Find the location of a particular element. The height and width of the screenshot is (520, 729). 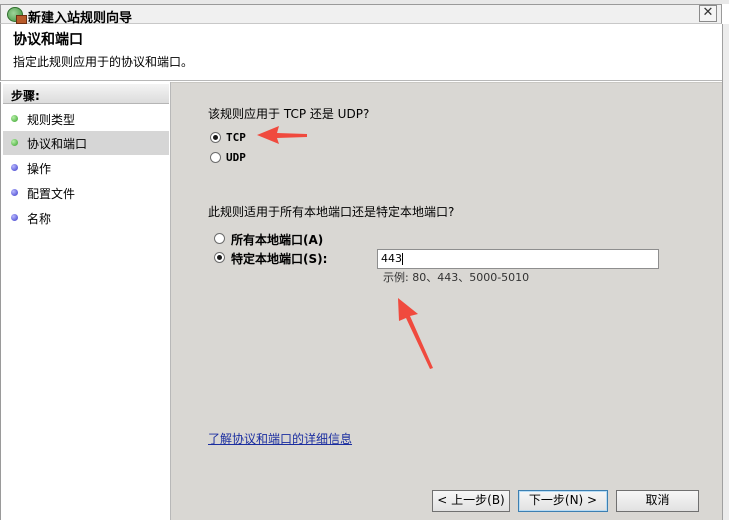

page-subtitle: 指定此规则应用于的协议和端口。 is located at coordinates (103, 62).